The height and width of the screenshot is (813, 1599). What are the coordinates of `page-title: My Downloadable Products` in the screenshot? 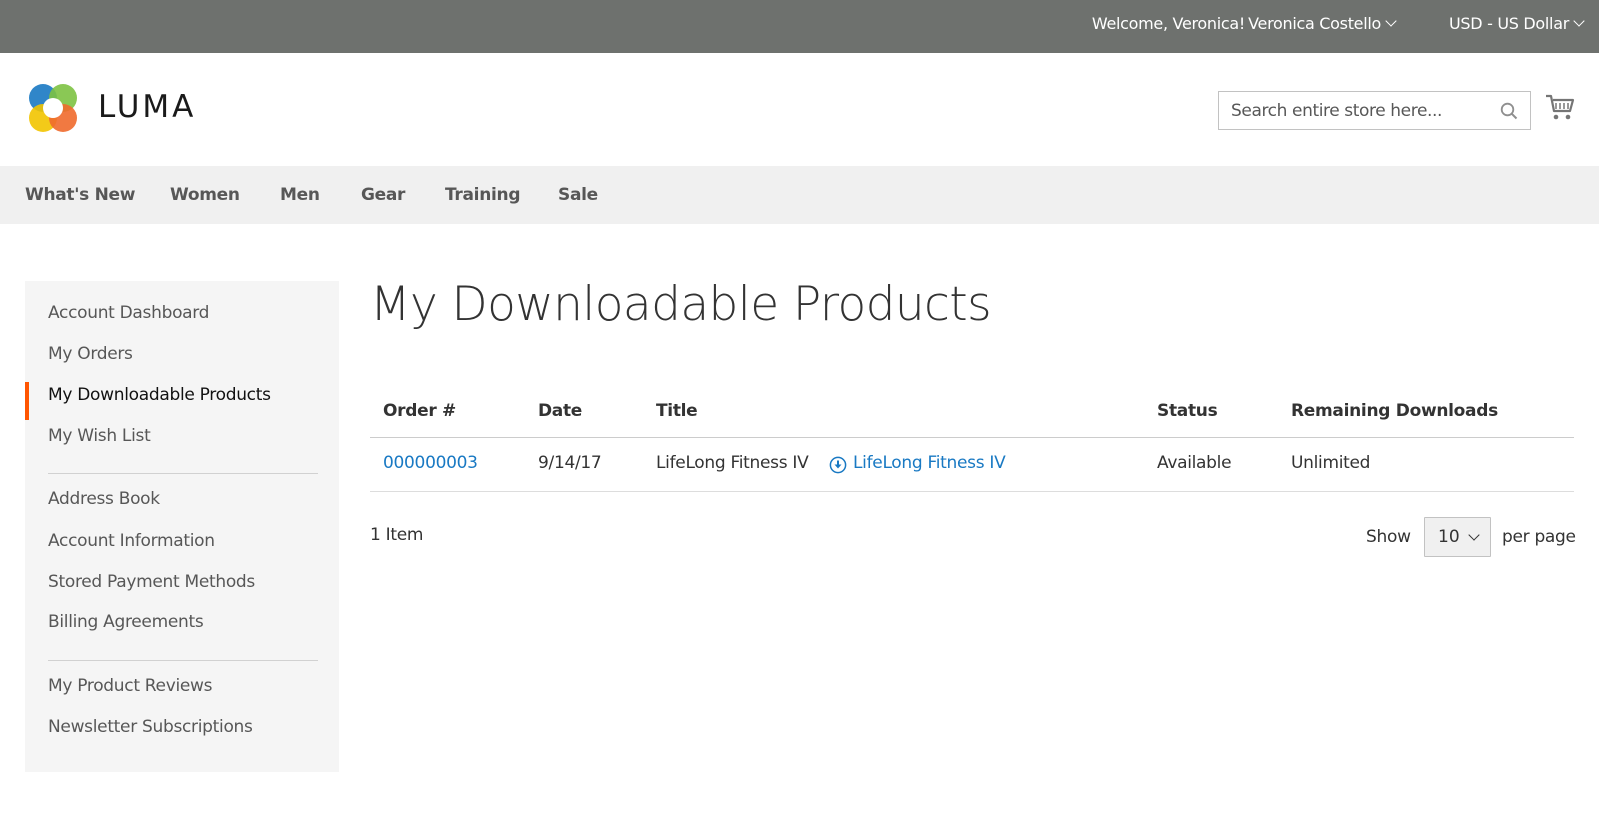 It's located at (681, 304).